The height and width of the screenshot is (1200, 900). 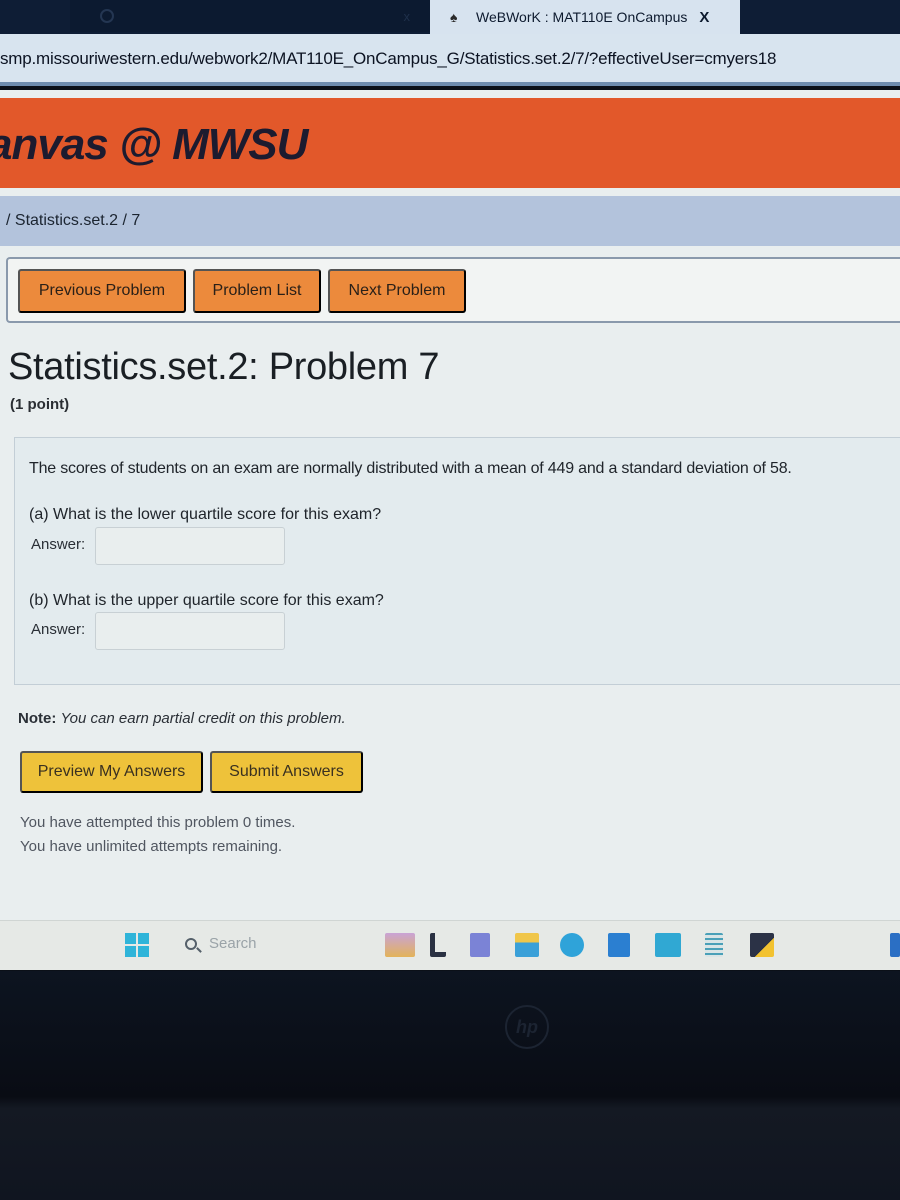 What do you see at coordinates (58, 544) in the screenshot?
I see `answer-label-a: Answer:` at bounding box center [58, 544].